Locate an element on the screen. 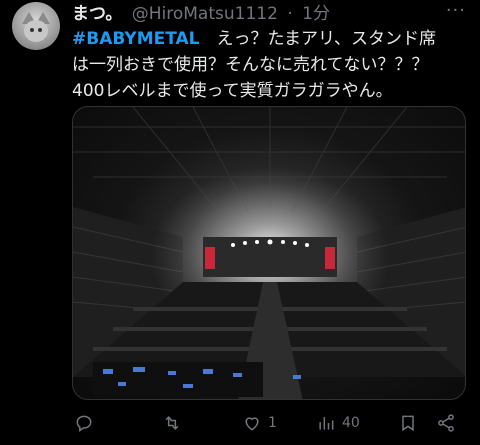 The height and width of the screenshot is (445, 480). tweet-text-line1: えっ？たまアリ、スタンド席 is located at coordinates (317, 39).